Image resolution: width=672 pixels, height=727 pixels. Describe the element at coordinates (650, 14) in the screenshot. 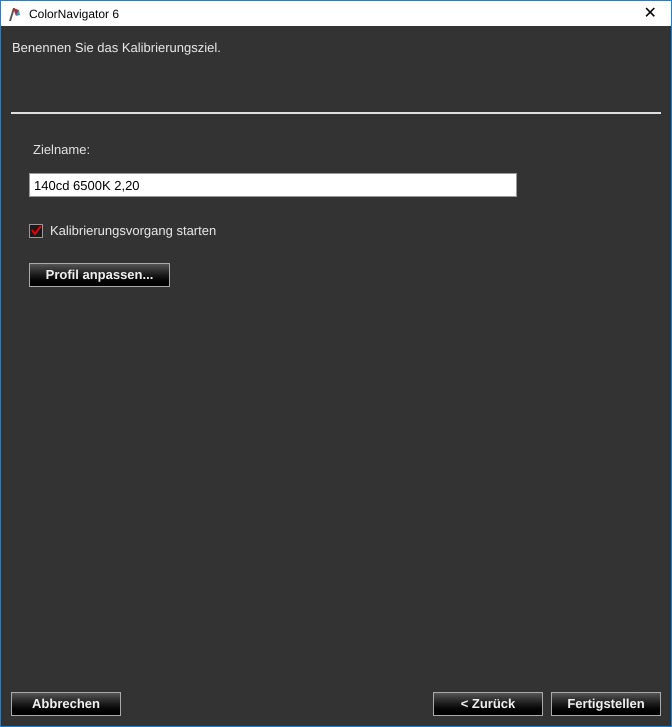

I see `close-button: ✕` at that location.